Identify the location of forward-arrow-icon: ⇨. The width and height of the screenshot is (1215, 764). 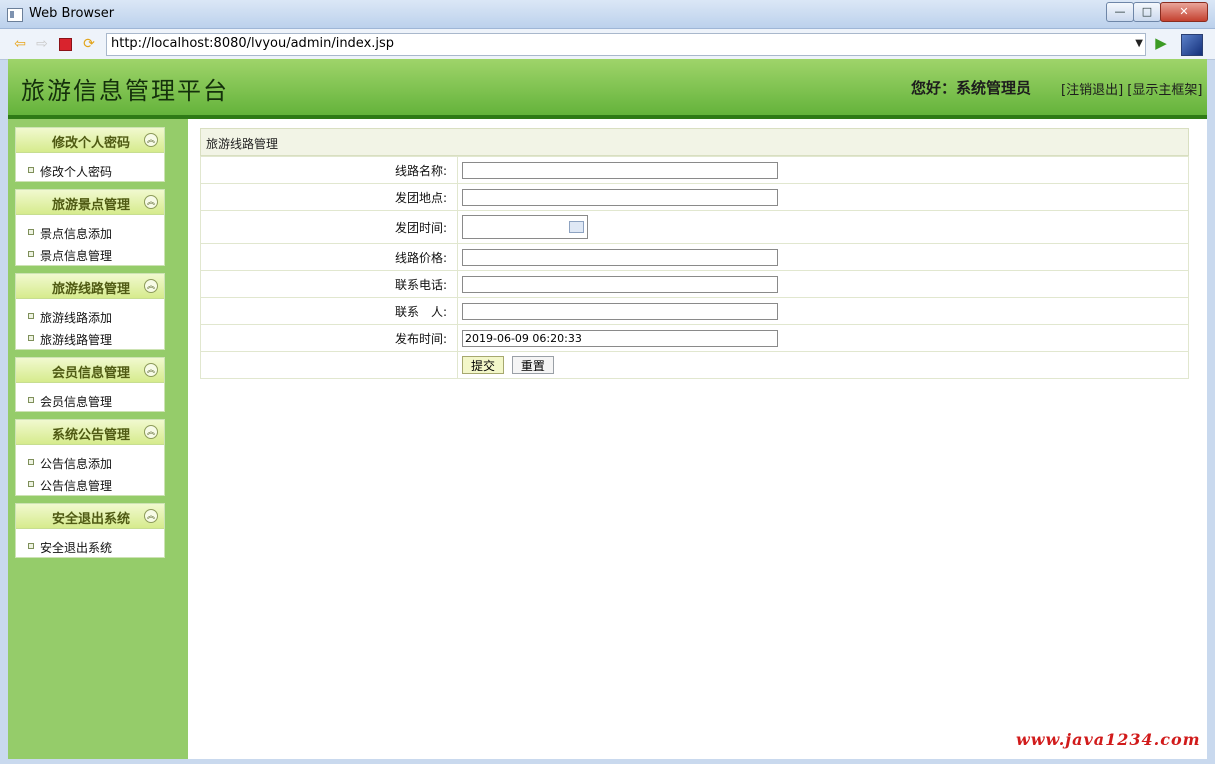
(42, 44).